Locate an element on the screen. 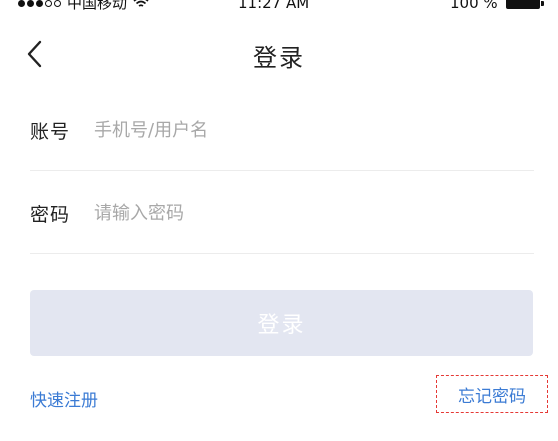 This screenshot has height=441, width=558. battery-icon is located at coordinates (524, 4).